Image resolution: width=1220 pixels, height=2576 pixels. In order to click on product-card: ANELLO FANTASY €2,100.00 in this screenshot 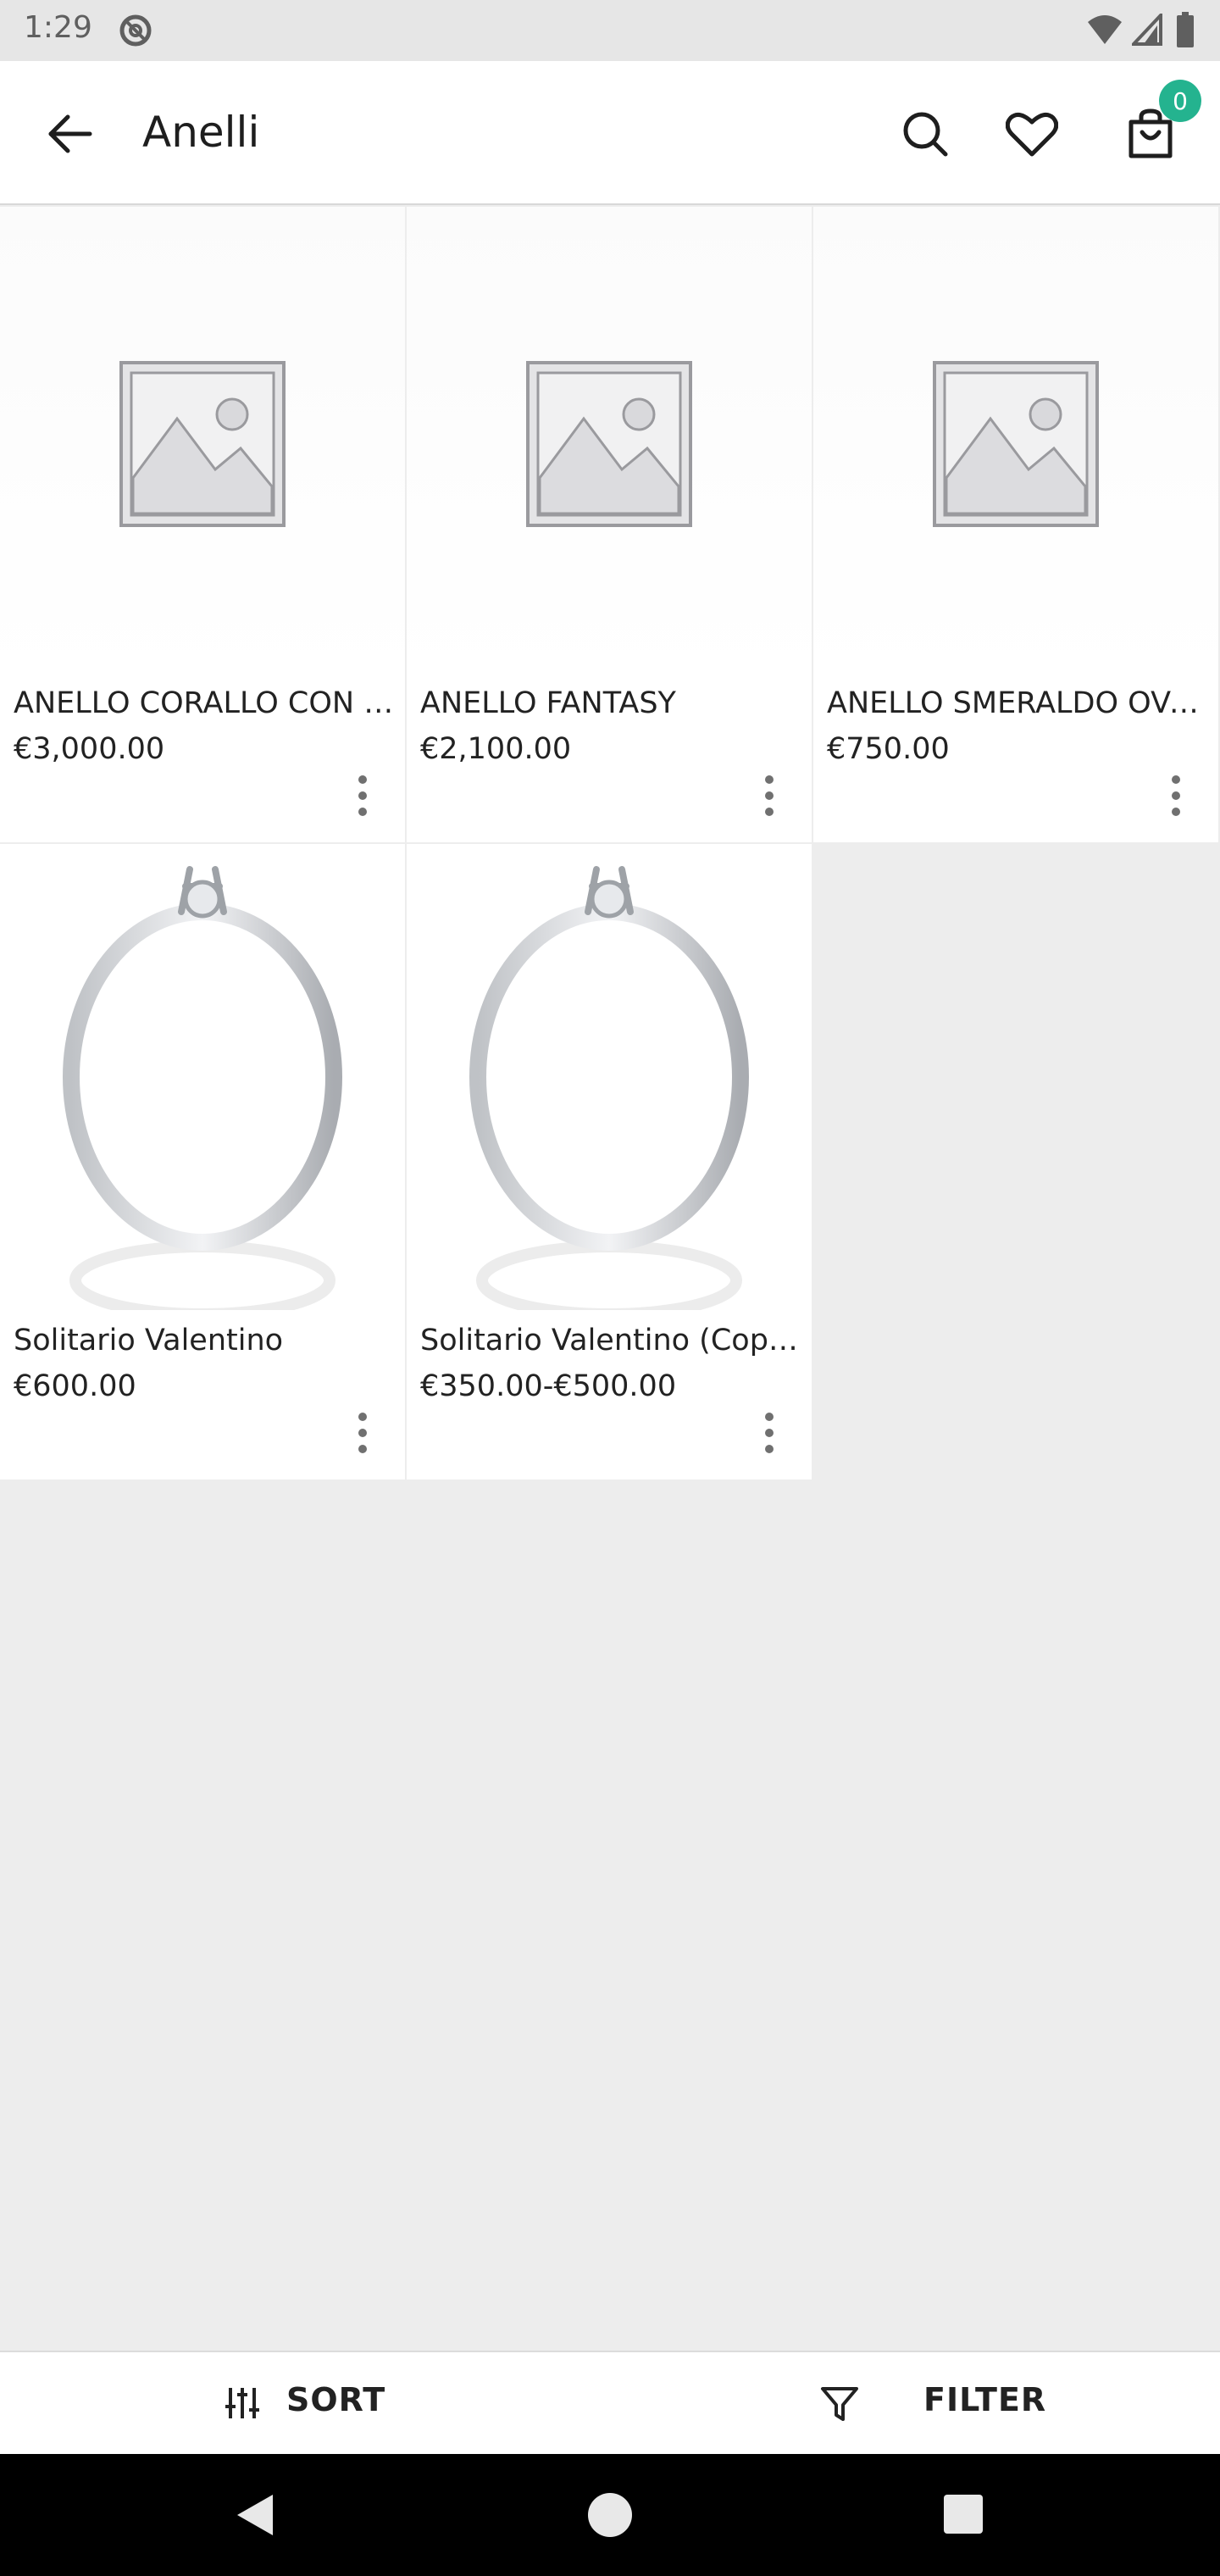, I will do `click(609, 524)`.